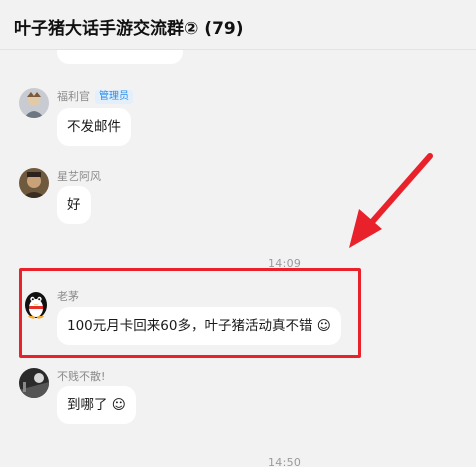 This screenshot has height=467, width=476. I want to click on message-bubble: 好, so click(74, 205).